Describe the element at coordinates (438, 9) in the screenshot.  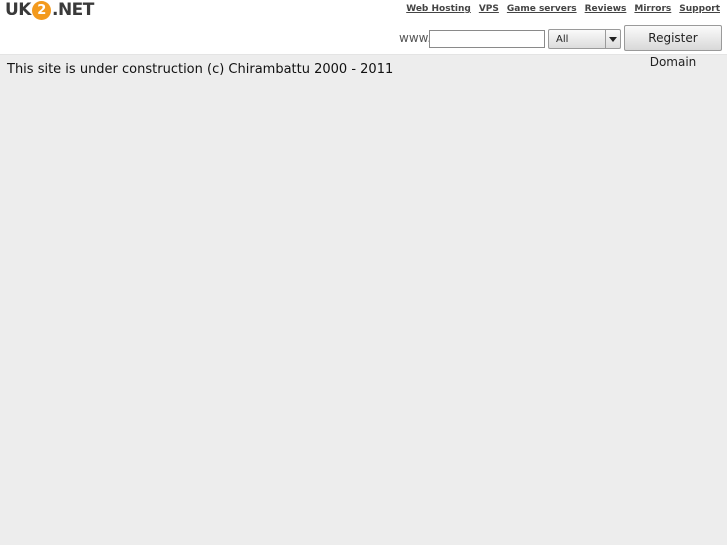
I see `nav-link-web-hosting: Web Hosting` at that location.